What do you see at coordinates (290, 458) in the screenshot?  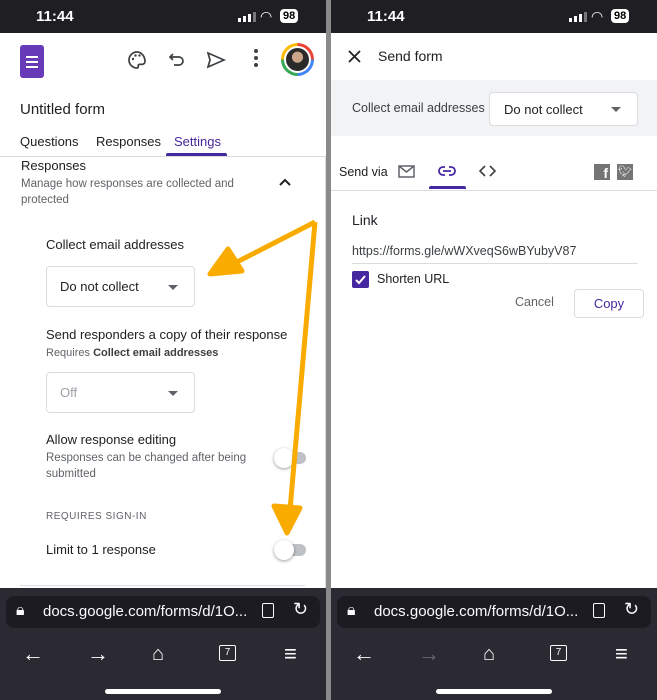 I see `allow-editing-toggle` at bounding box center [290, 458].